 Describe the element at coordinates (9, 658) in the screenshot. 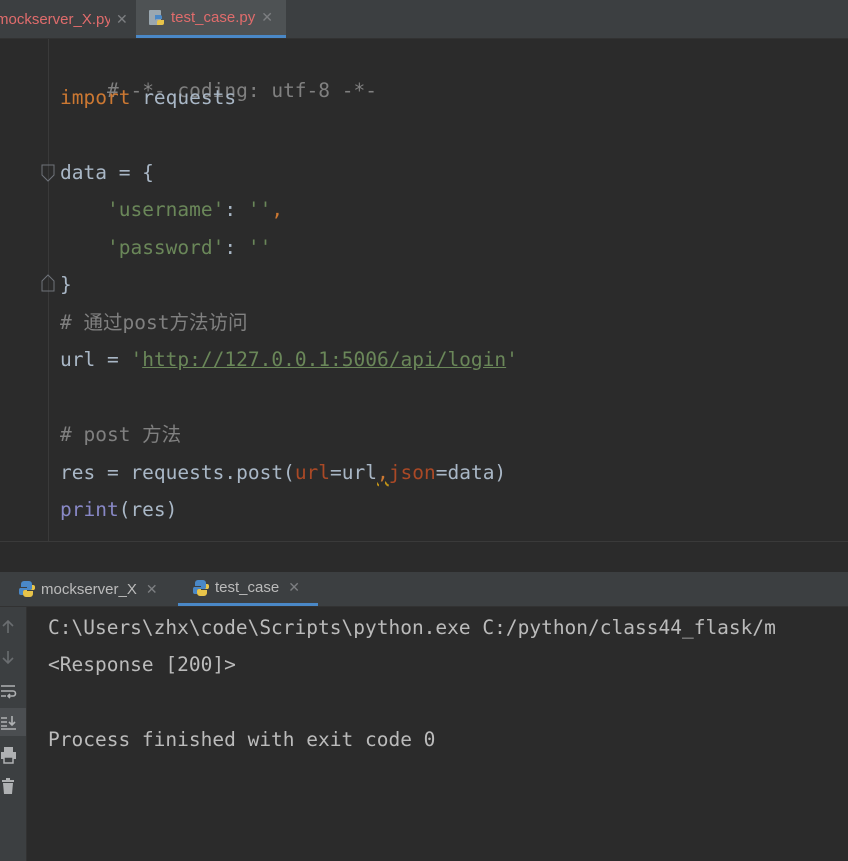

I see `arrow-down-icon` at that location.